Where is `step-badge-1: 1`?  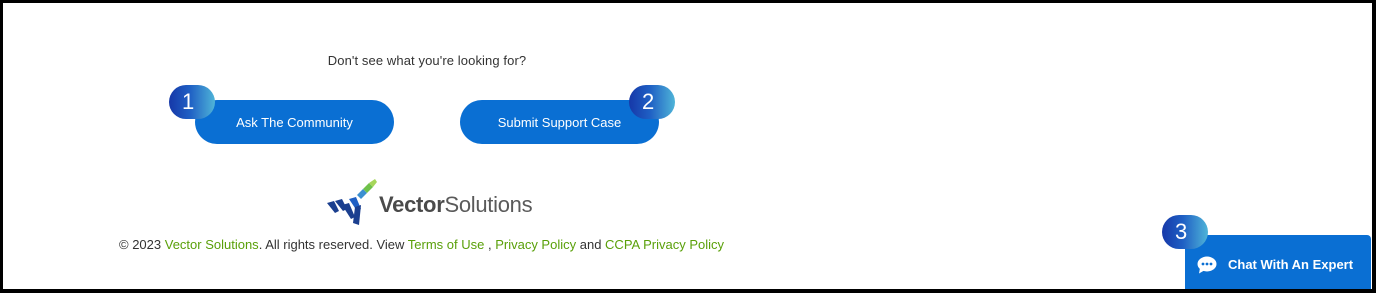 step-badge-1: 1 is located at coordinates (192, 102).